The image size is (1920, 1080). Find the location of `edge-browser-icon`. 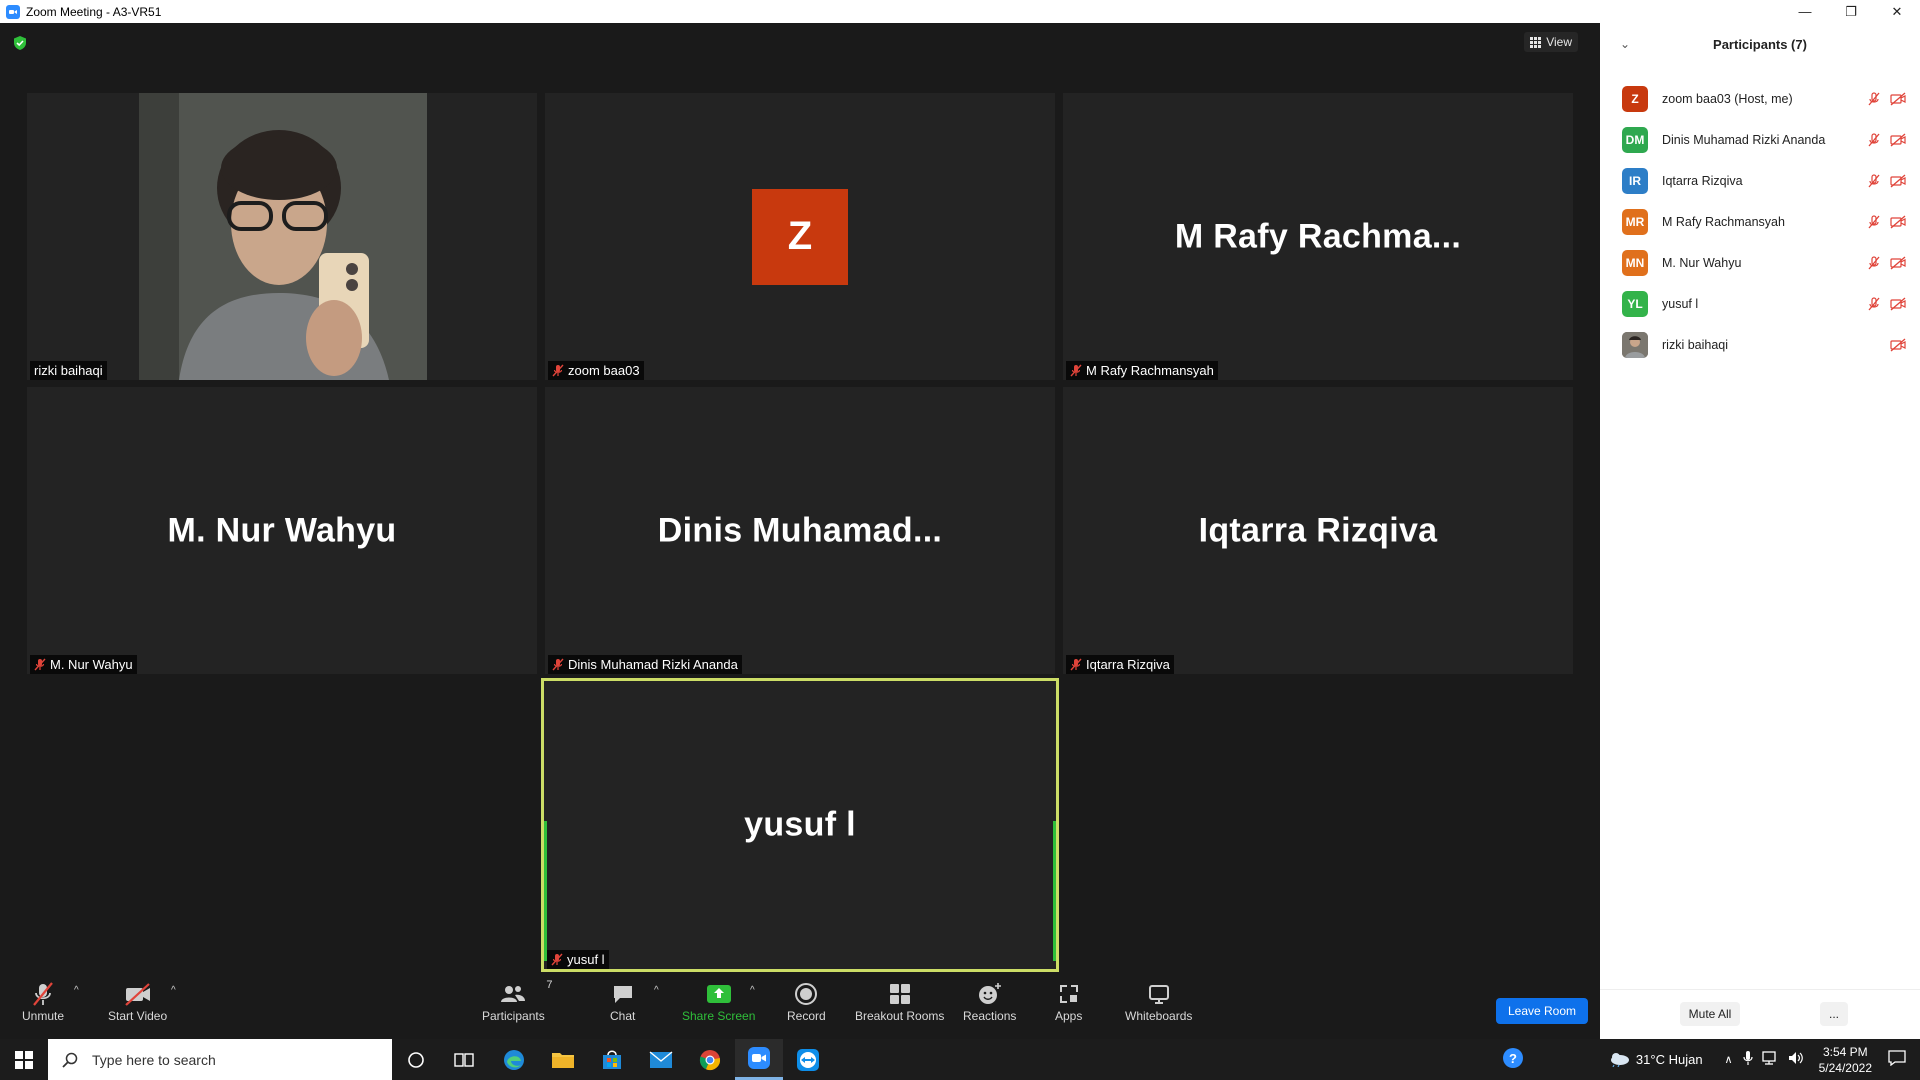

edge-browser-icon is located at coordinates (514, 1059).